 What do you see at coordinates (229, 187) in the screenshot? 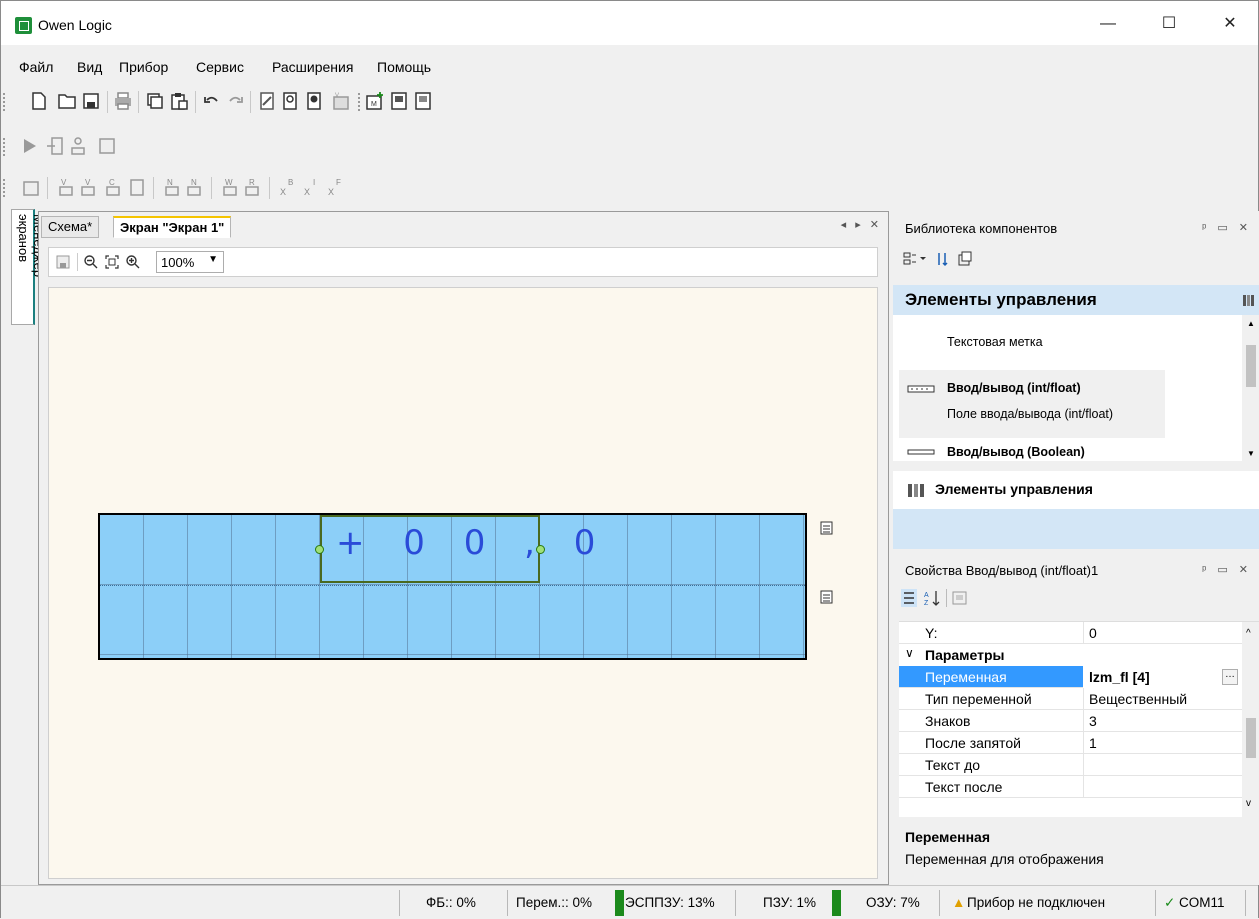
I see `write-block-icon: W` at bounding box center [229, 187].